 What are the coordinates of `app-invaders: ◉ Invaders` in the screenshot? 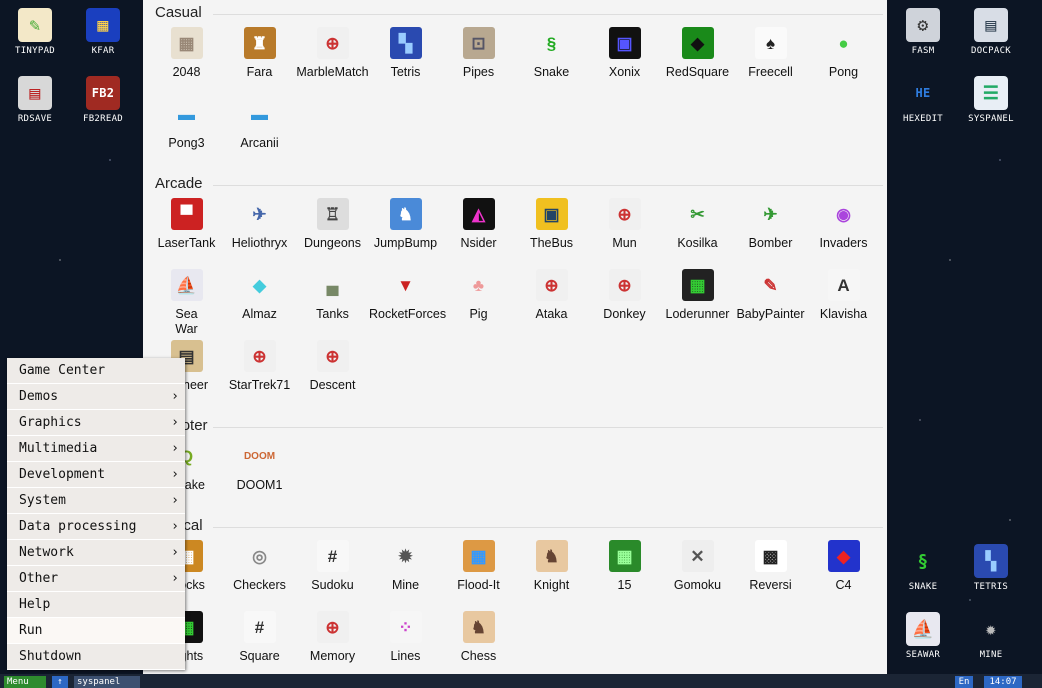 It's located at (843, 224).